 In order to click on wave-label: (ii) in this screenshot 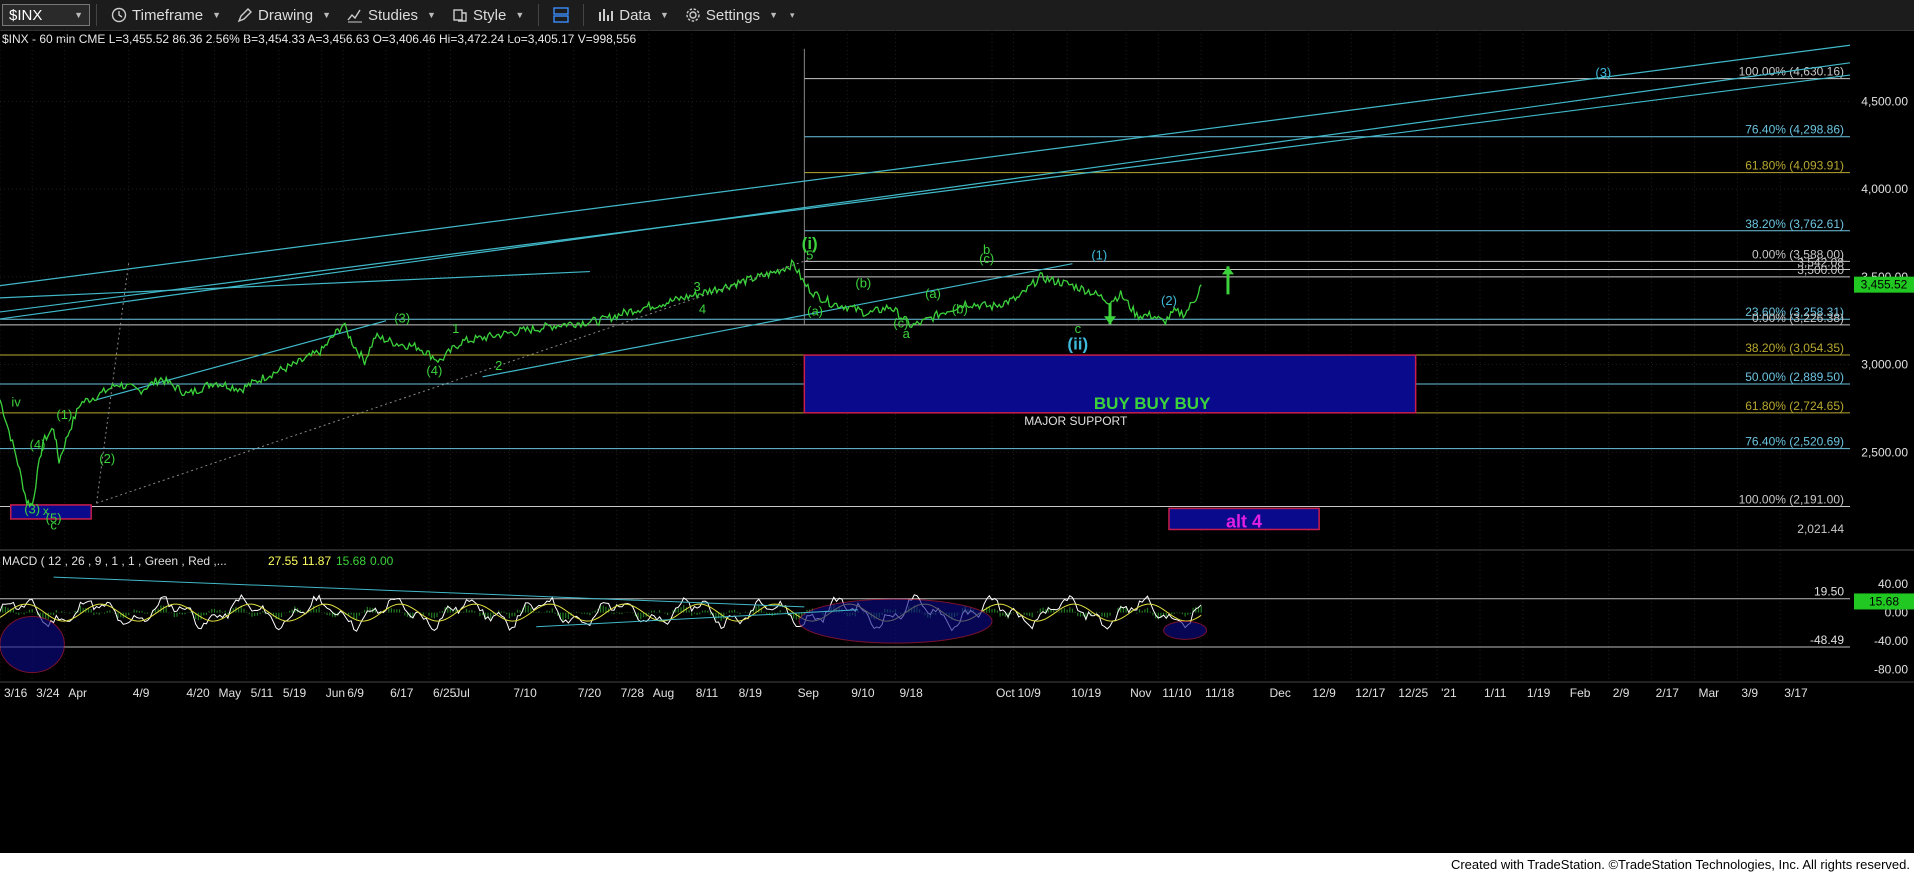, I will do `click(1077, 344)`.